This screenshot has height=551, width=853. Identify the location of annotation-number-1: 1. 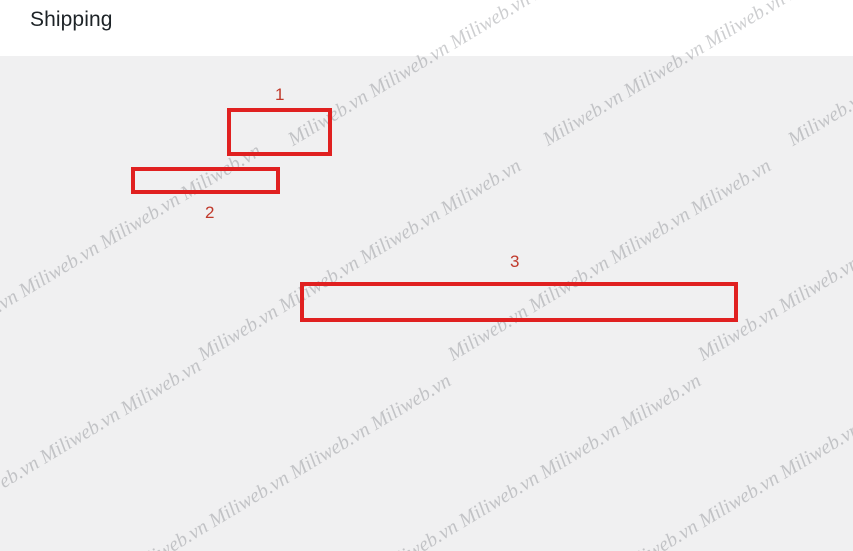
(280, 94).